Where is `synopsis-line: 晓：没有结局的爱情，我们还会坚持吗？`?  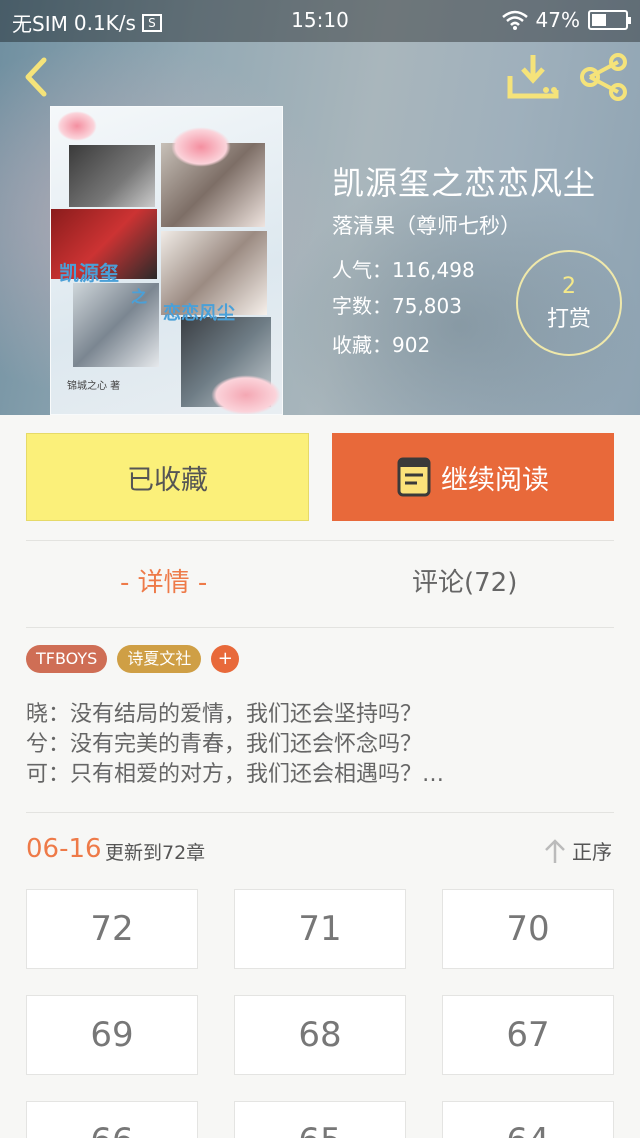 synopsis-line: 晓：没有结局的爱情，我们还会坚持吗？ is located at coordinates (224, 714).